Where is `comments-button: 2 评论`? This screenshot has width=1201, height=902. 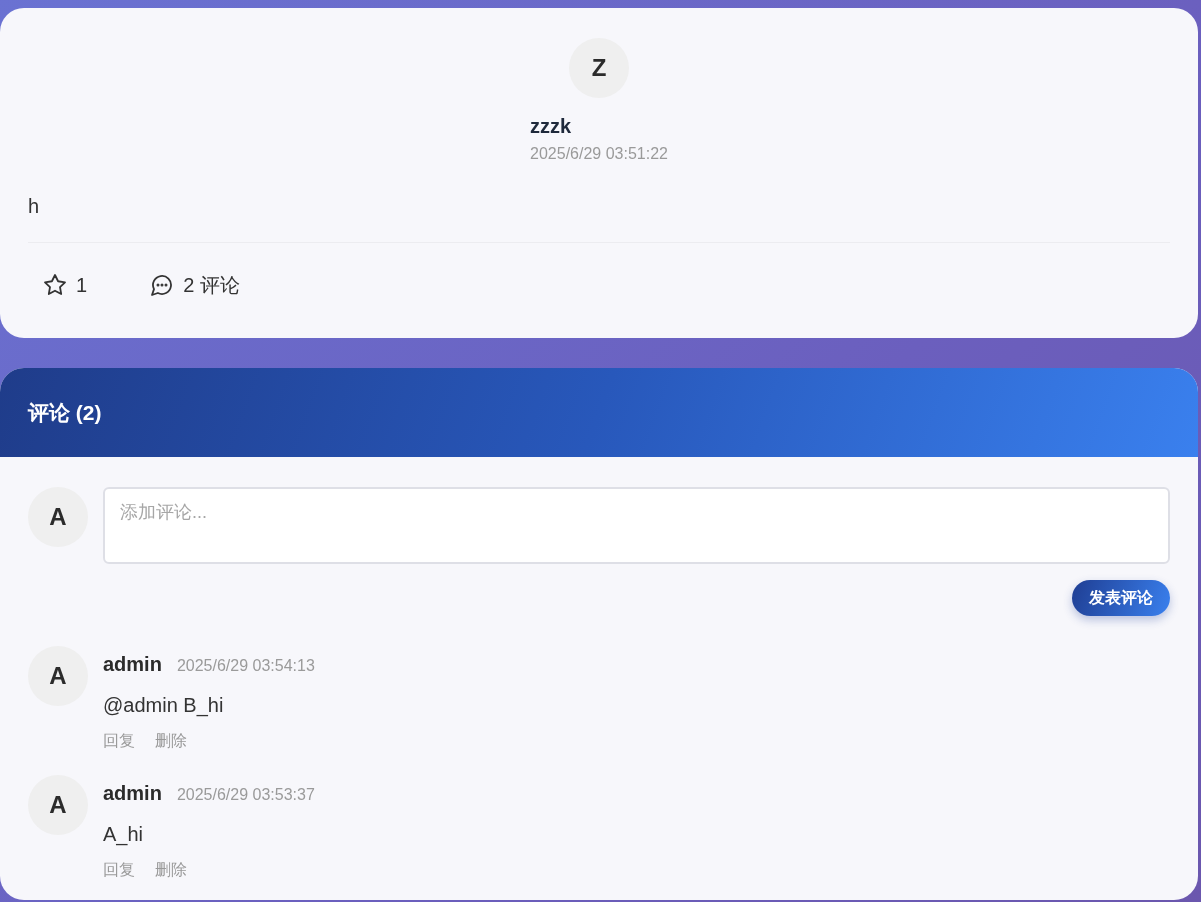 comments-button: 2 评论 is located at coordinates (195, 285).